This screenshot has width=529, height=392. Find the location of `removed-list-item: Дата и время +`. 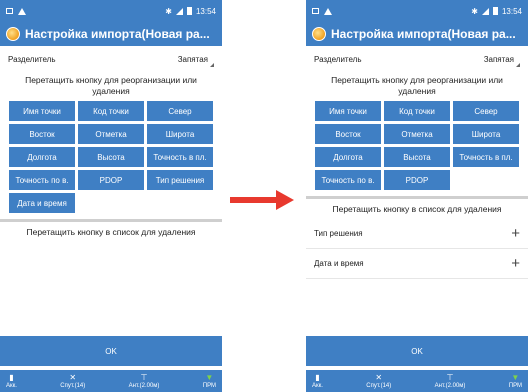

removed-list-item: Дата и время + is located at coordinates (417, 264).